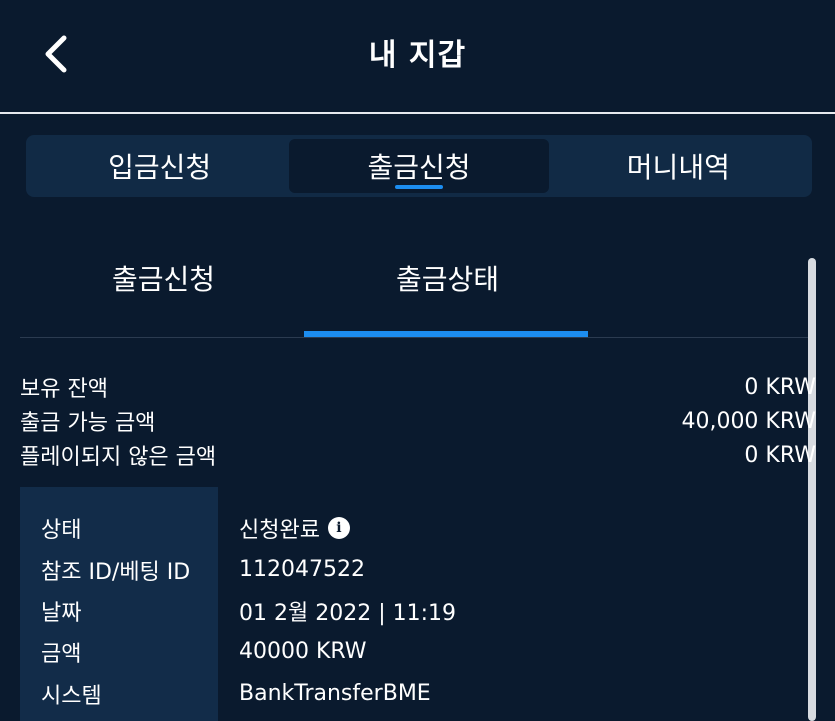 The height and width of the screenshot is (721, 835). What do you see at coordinates (88, 423) in the screenshot?
I see `balance-label: 출금 가능 금액` at bounding box center [88, 423].